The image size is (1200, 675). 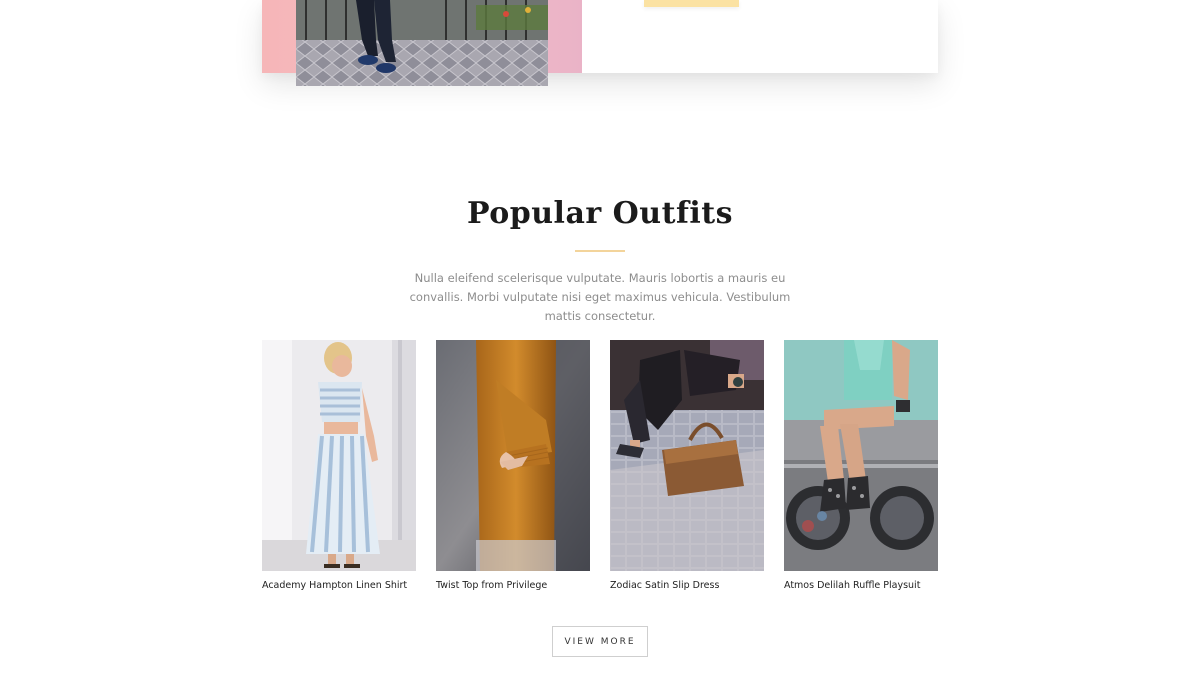 I want to click on hero-photo, so click(x=422, y=43).